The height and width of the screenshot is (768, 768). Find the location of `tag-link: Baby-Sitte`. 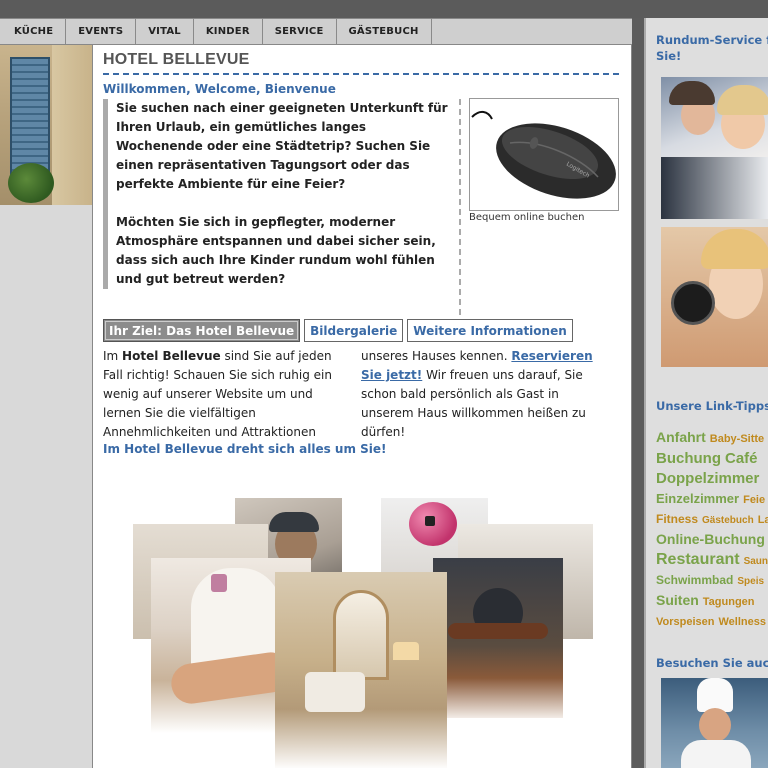

tag-link: Baby-Sitte is located at coordinates (737, 439).